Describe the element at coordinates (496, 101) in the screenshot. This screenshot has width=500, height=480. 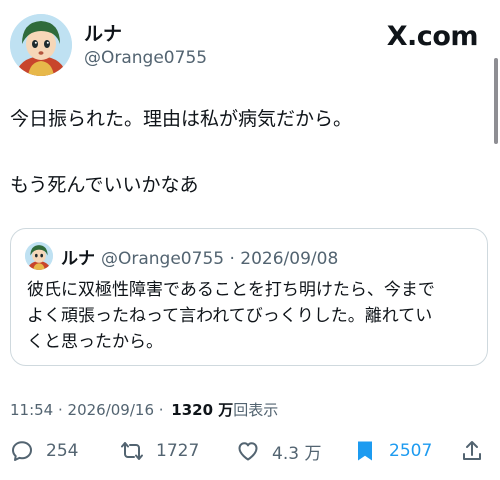
I see `scrollbar` at that location.